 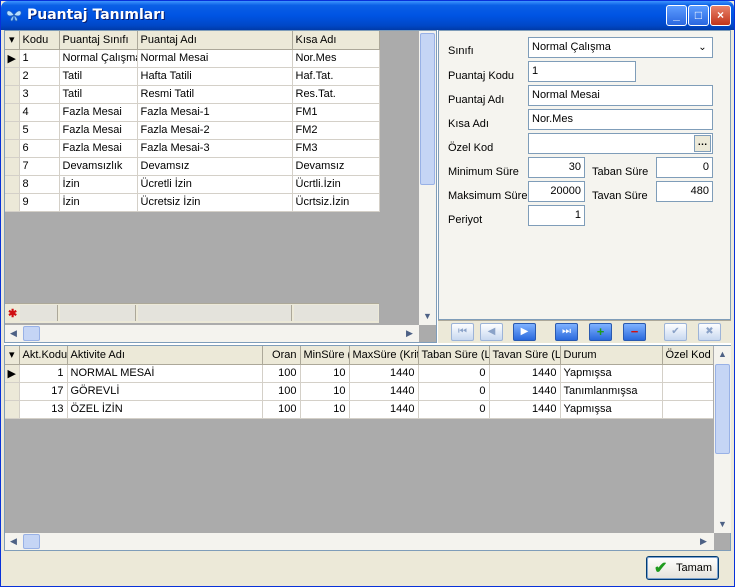 I want to click on table-cell: Ücrtli.İzin, so click(x=336, y=184).